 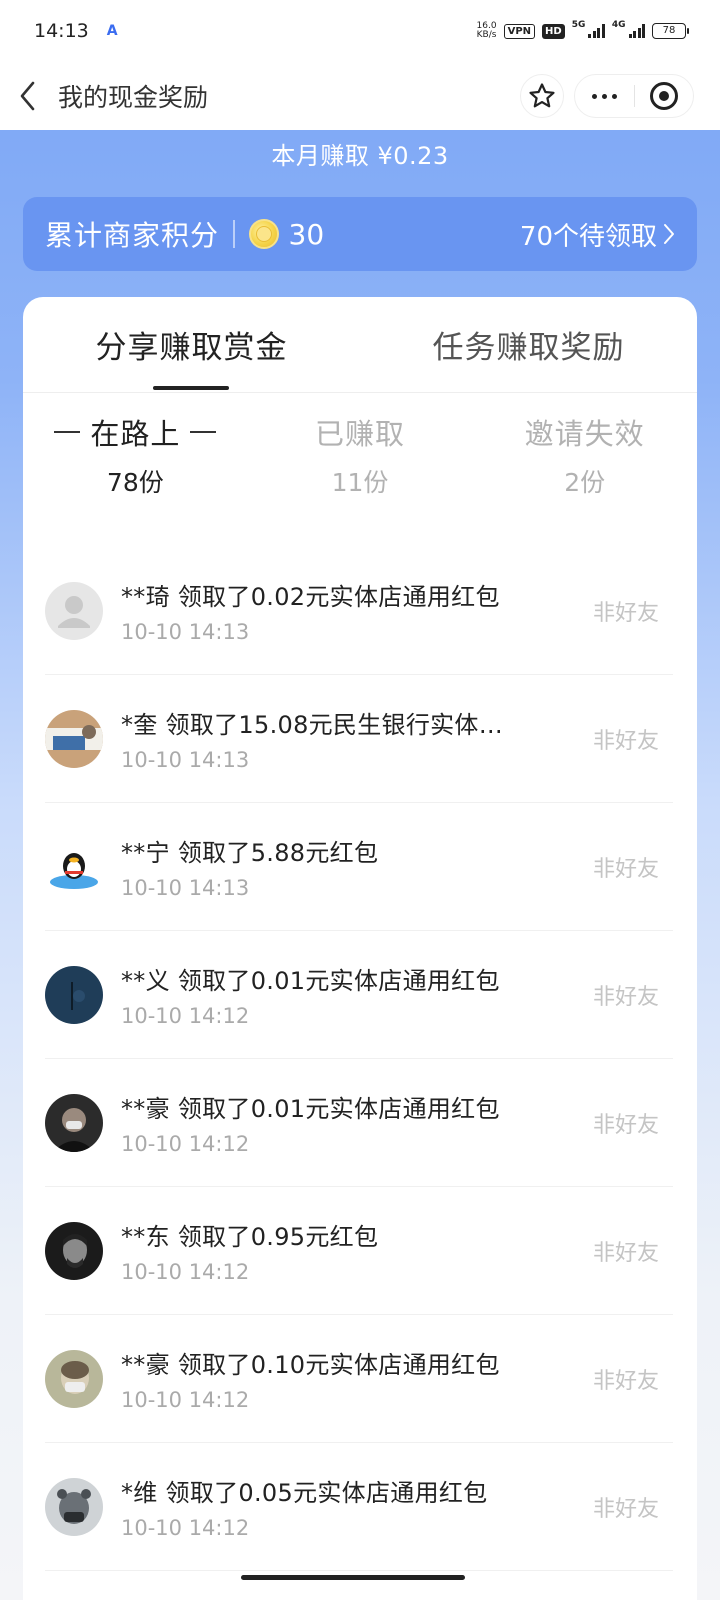 I want to click on dash-left, so click(x=67, y=432).